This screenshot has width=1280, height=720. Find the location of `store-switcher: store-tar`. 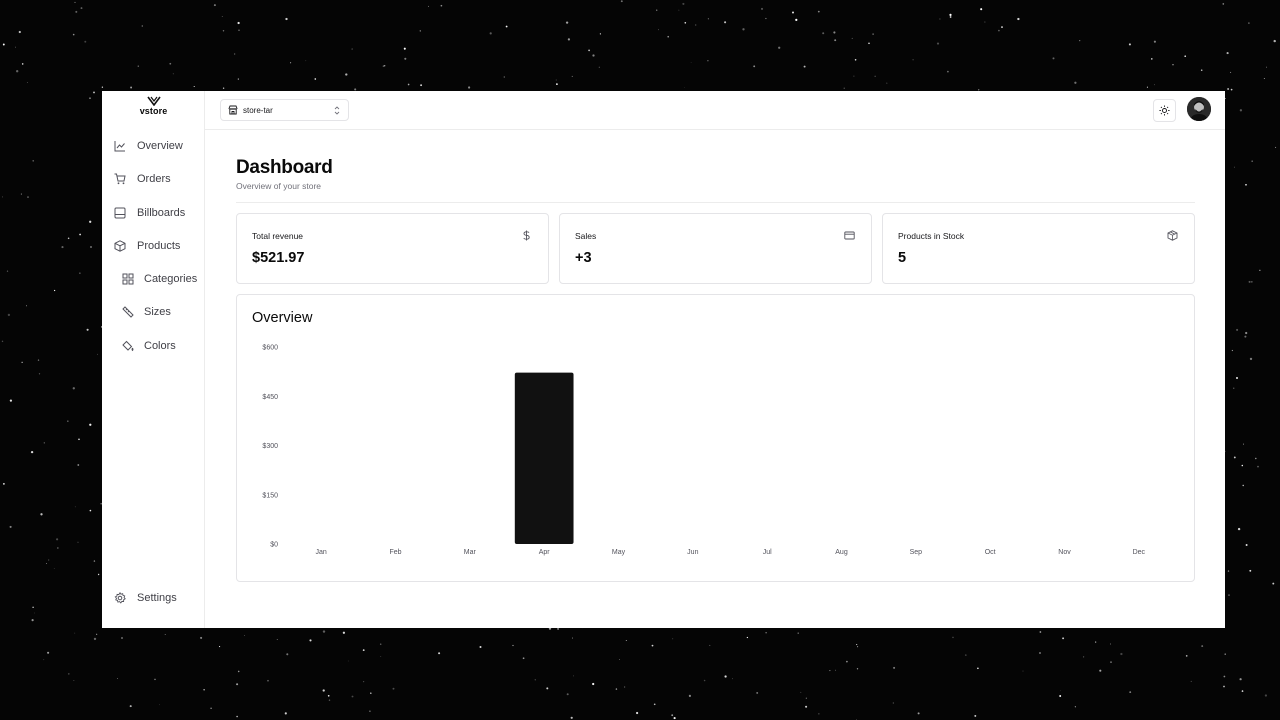

store-switcher: store-tar is located at coordinates (284, 110).